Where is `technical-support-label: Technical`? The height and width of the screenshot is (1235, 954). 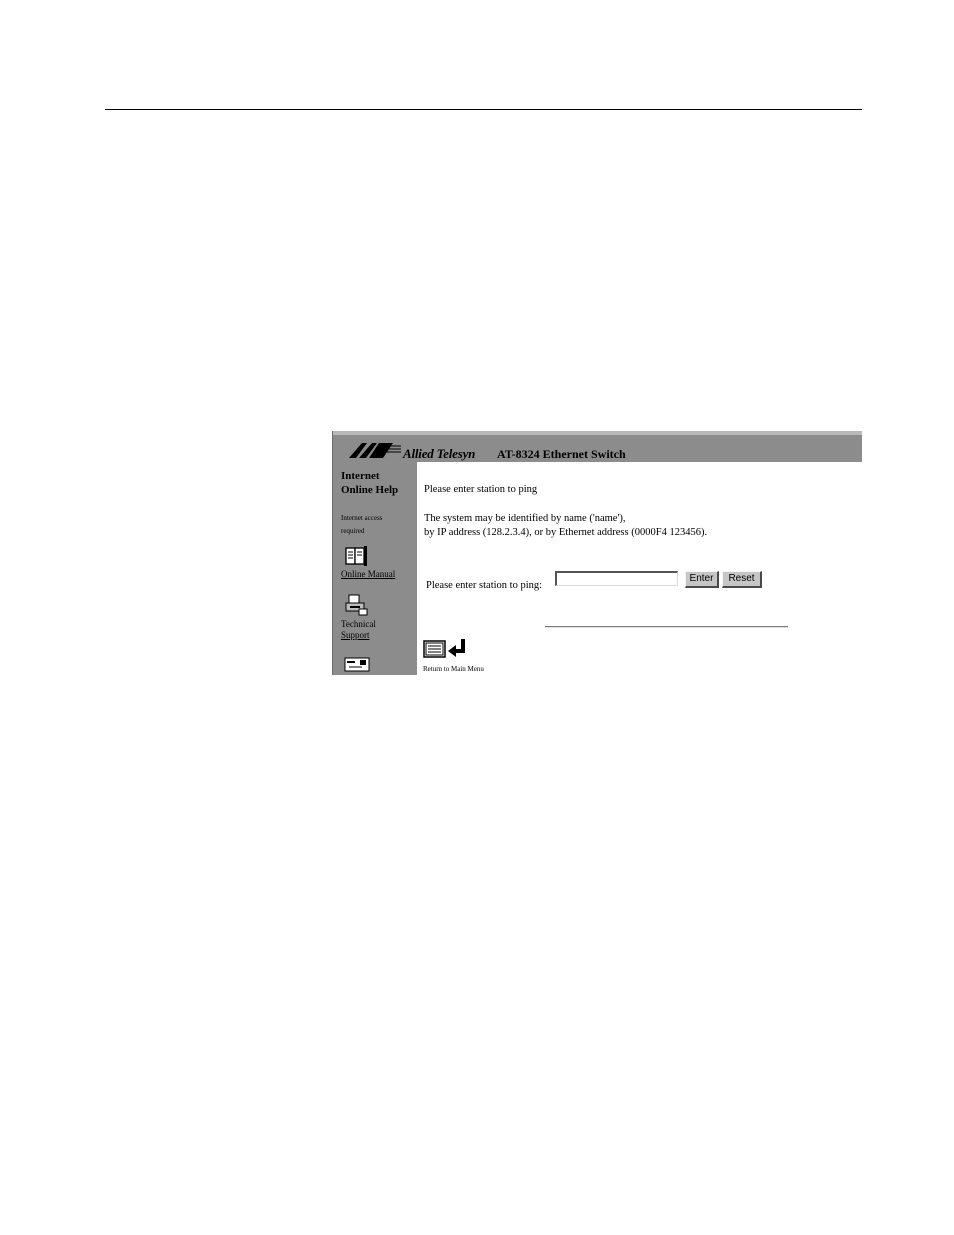 technical-support-label: Technical is located at coordinates (358, 624).